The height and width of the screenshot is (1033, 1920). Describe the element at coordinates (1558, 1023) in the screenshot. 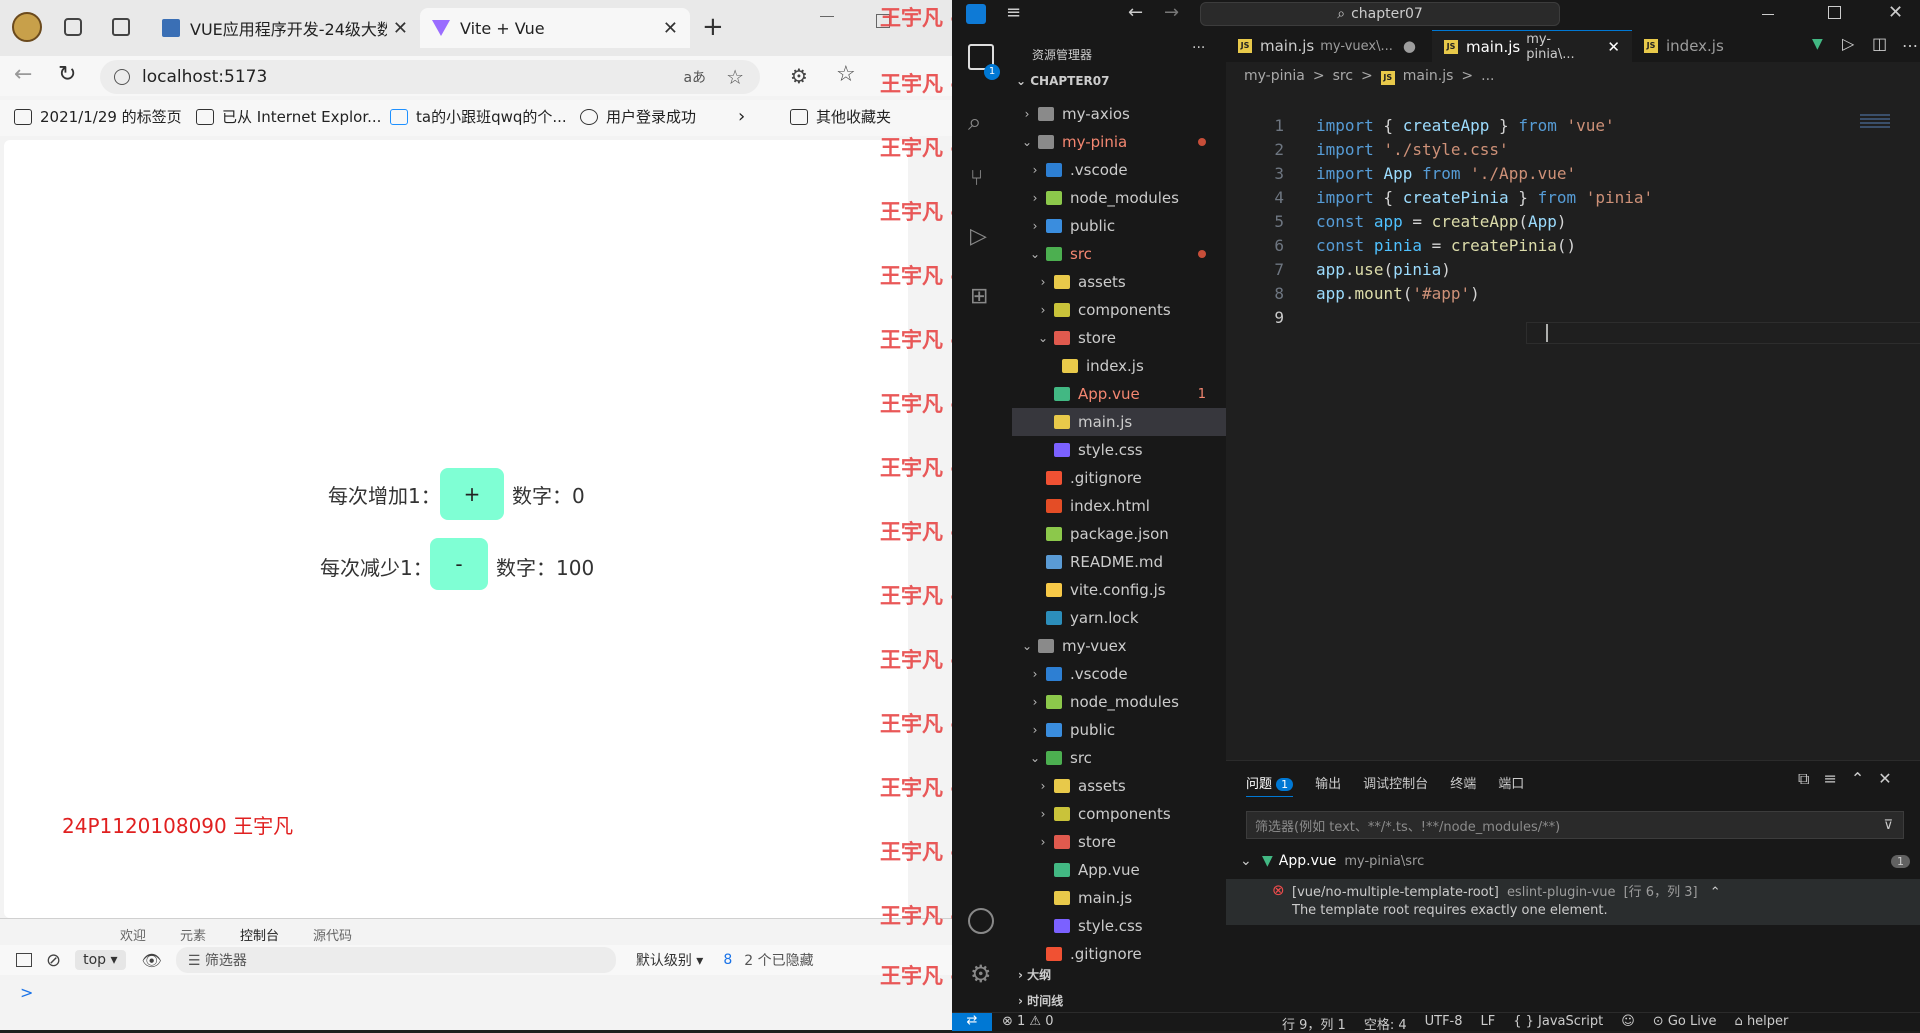

I see `language-mode: { } JavaScript` at that location.